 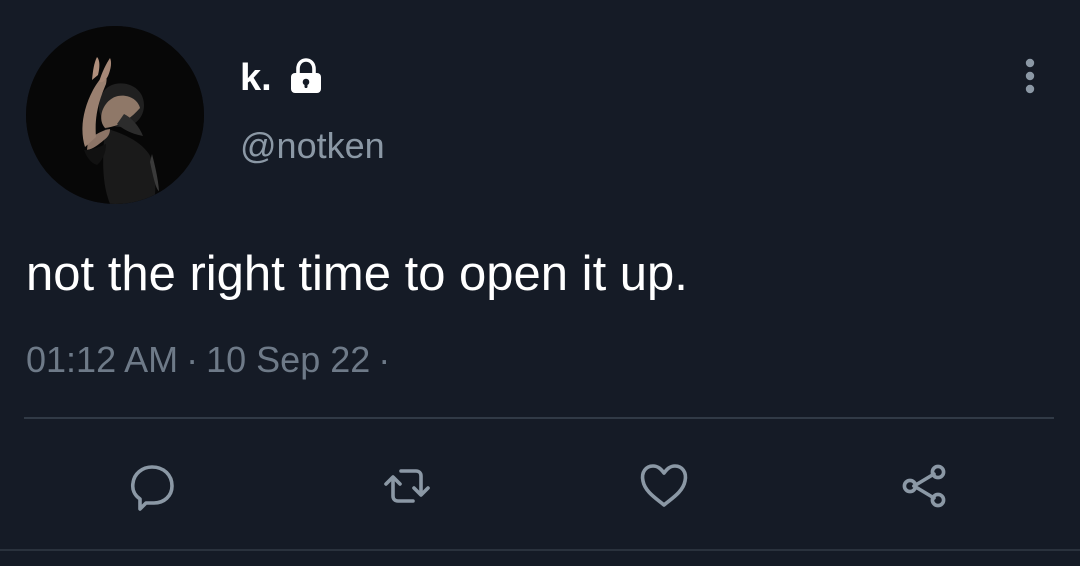 What do you see at coordinates (306, 75) in the screenshot?
I see `lock-icon` at bounding box center [306, 75].